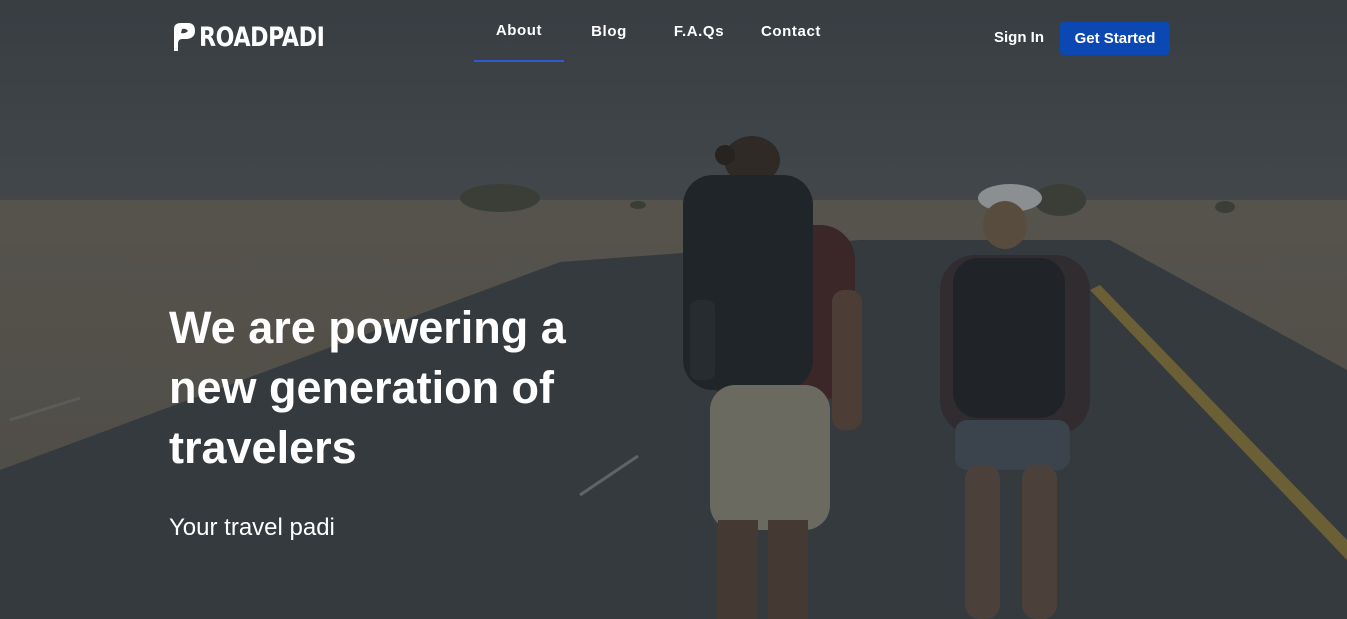  What do you see at coordinates (609, 31) in the screenshot?
I see `nav-link-blog: Blog` at bounding box center [609, 31].